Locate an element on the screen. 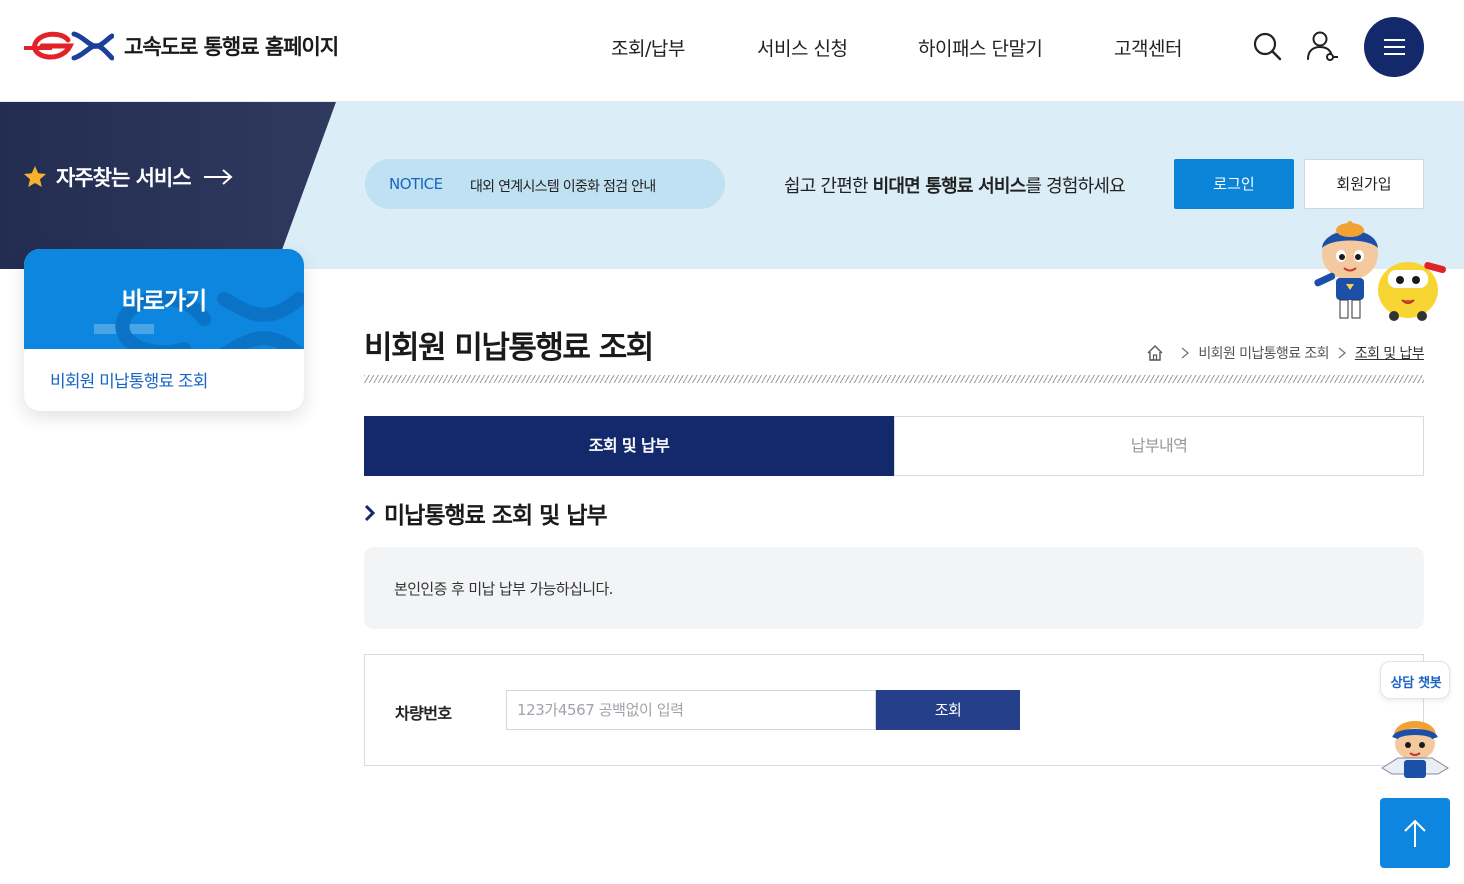 The height and width of the screenshot is (884, 1464). star-icon is located at coordinates (35, 176).